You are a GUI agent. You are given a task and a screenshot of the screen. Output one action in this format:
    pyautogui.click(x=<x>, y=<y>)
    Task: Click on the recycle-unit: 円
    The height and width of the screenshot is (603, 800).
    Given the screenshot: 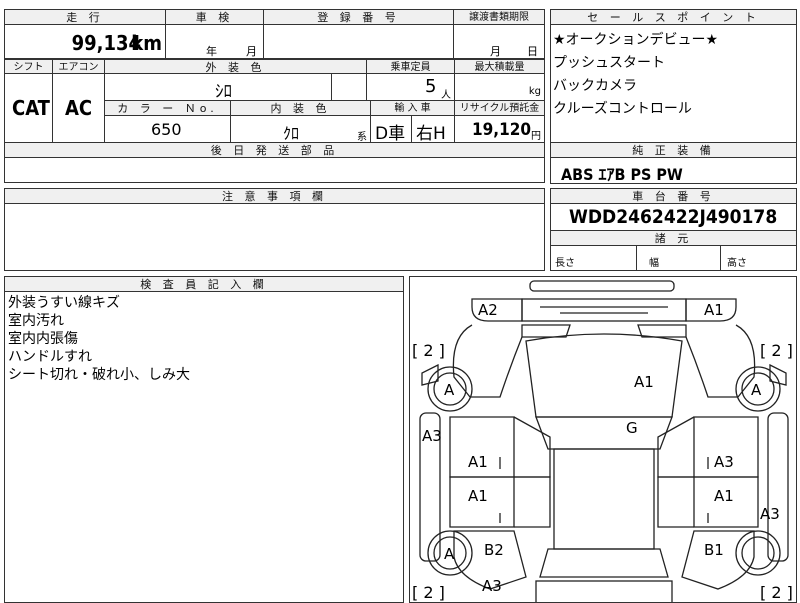 What is the action you would take?
    pyautogui.click(x=536, y=136)
    